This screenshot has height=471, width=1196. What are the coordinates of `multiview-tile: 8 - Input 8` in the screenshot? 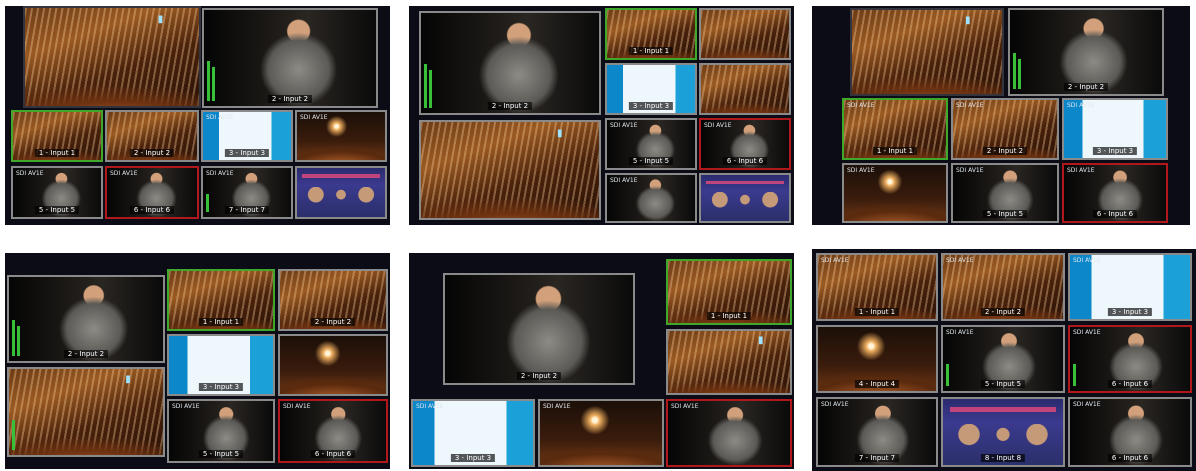 It's located at (1003, 432).